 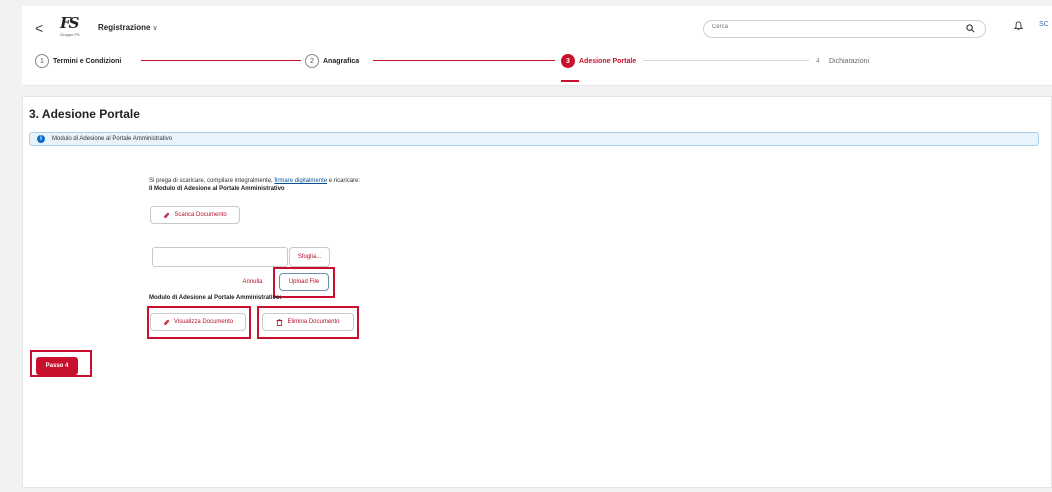 I want to click on paperclip-icon, so click(x=167, y=215).